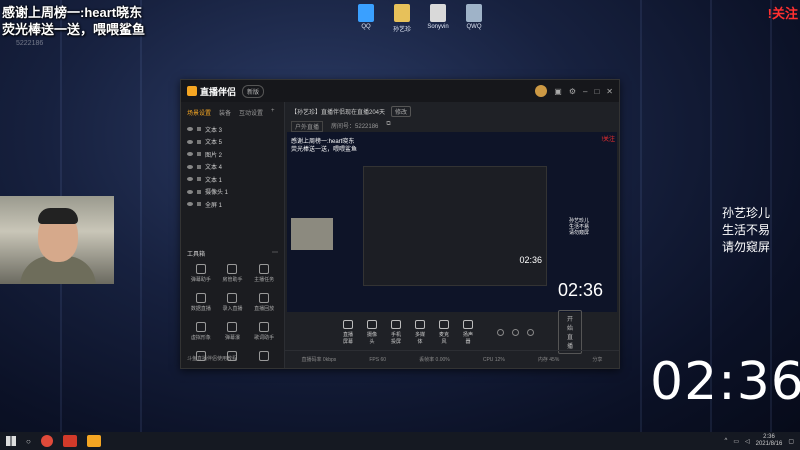  I want to click on lyrics-icon, so click(264, 327).